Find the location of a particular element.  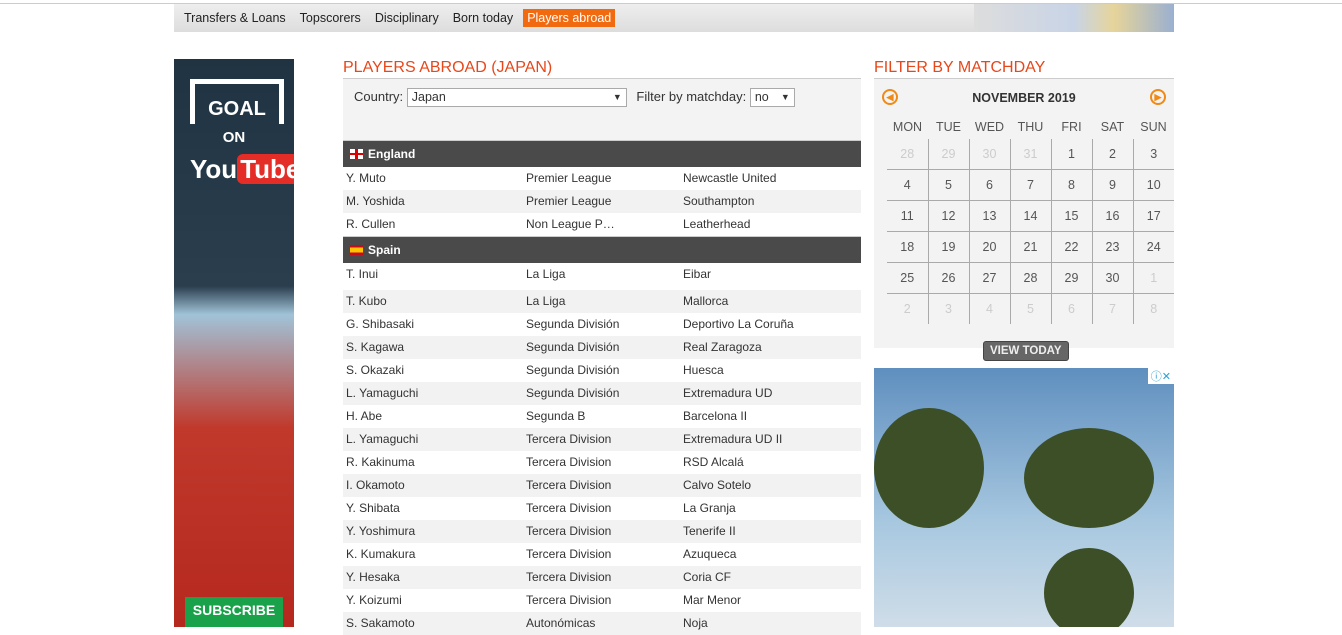

table-row: T. Inui La Liga Eibar is located at coordinates (602, 276).